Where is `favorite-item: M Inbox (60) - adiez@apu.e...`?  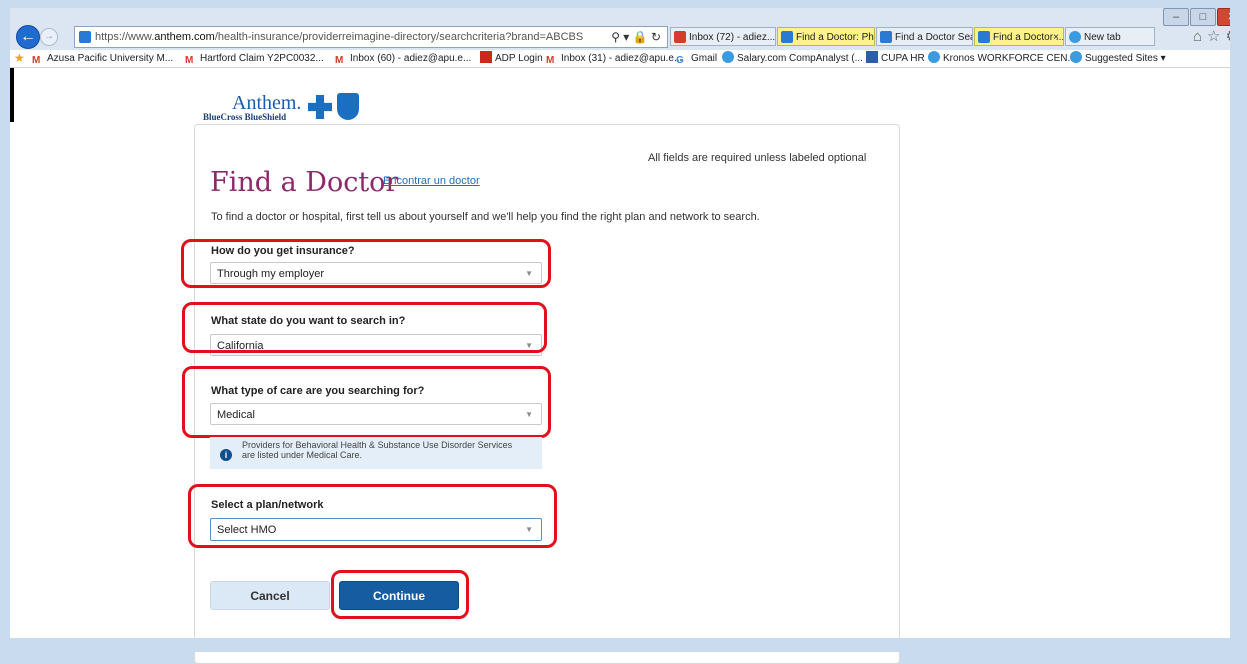 favorite-item: M Inbox (60) - adiez@apu.e... is located at coordinates (403, 58).